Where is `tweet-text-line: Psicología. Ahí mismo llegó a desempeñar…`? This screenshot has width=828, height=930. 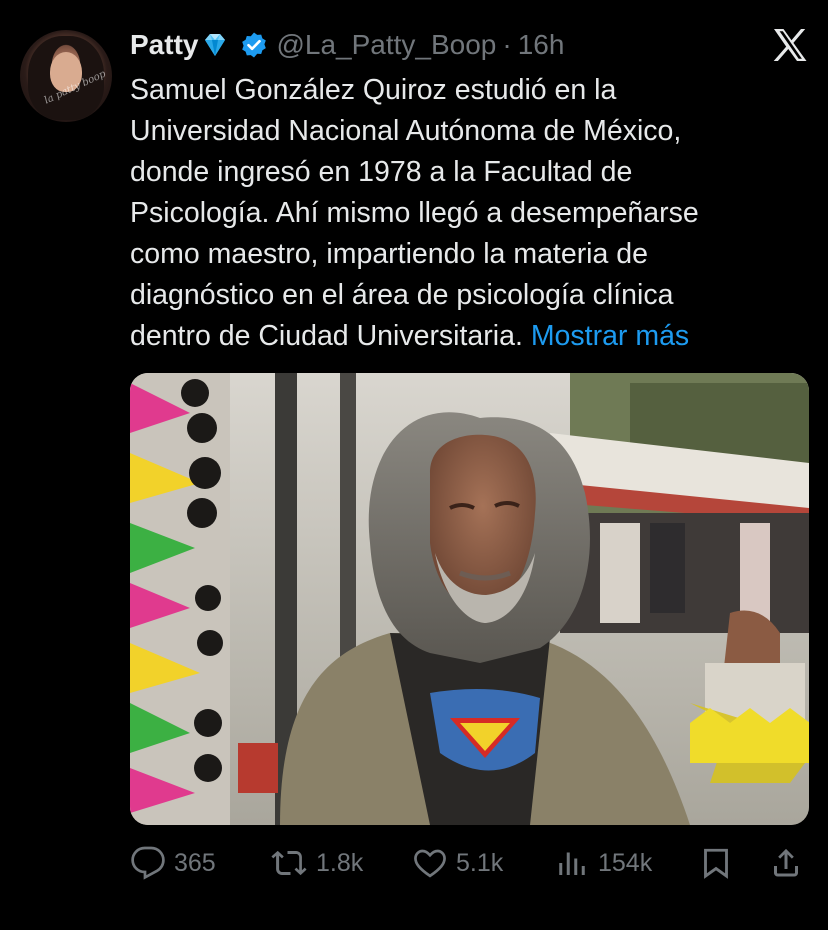 tweet-text-line: Psicología. Ahí mismo llegó a desempeñar… is located at coordinates (414, 213).